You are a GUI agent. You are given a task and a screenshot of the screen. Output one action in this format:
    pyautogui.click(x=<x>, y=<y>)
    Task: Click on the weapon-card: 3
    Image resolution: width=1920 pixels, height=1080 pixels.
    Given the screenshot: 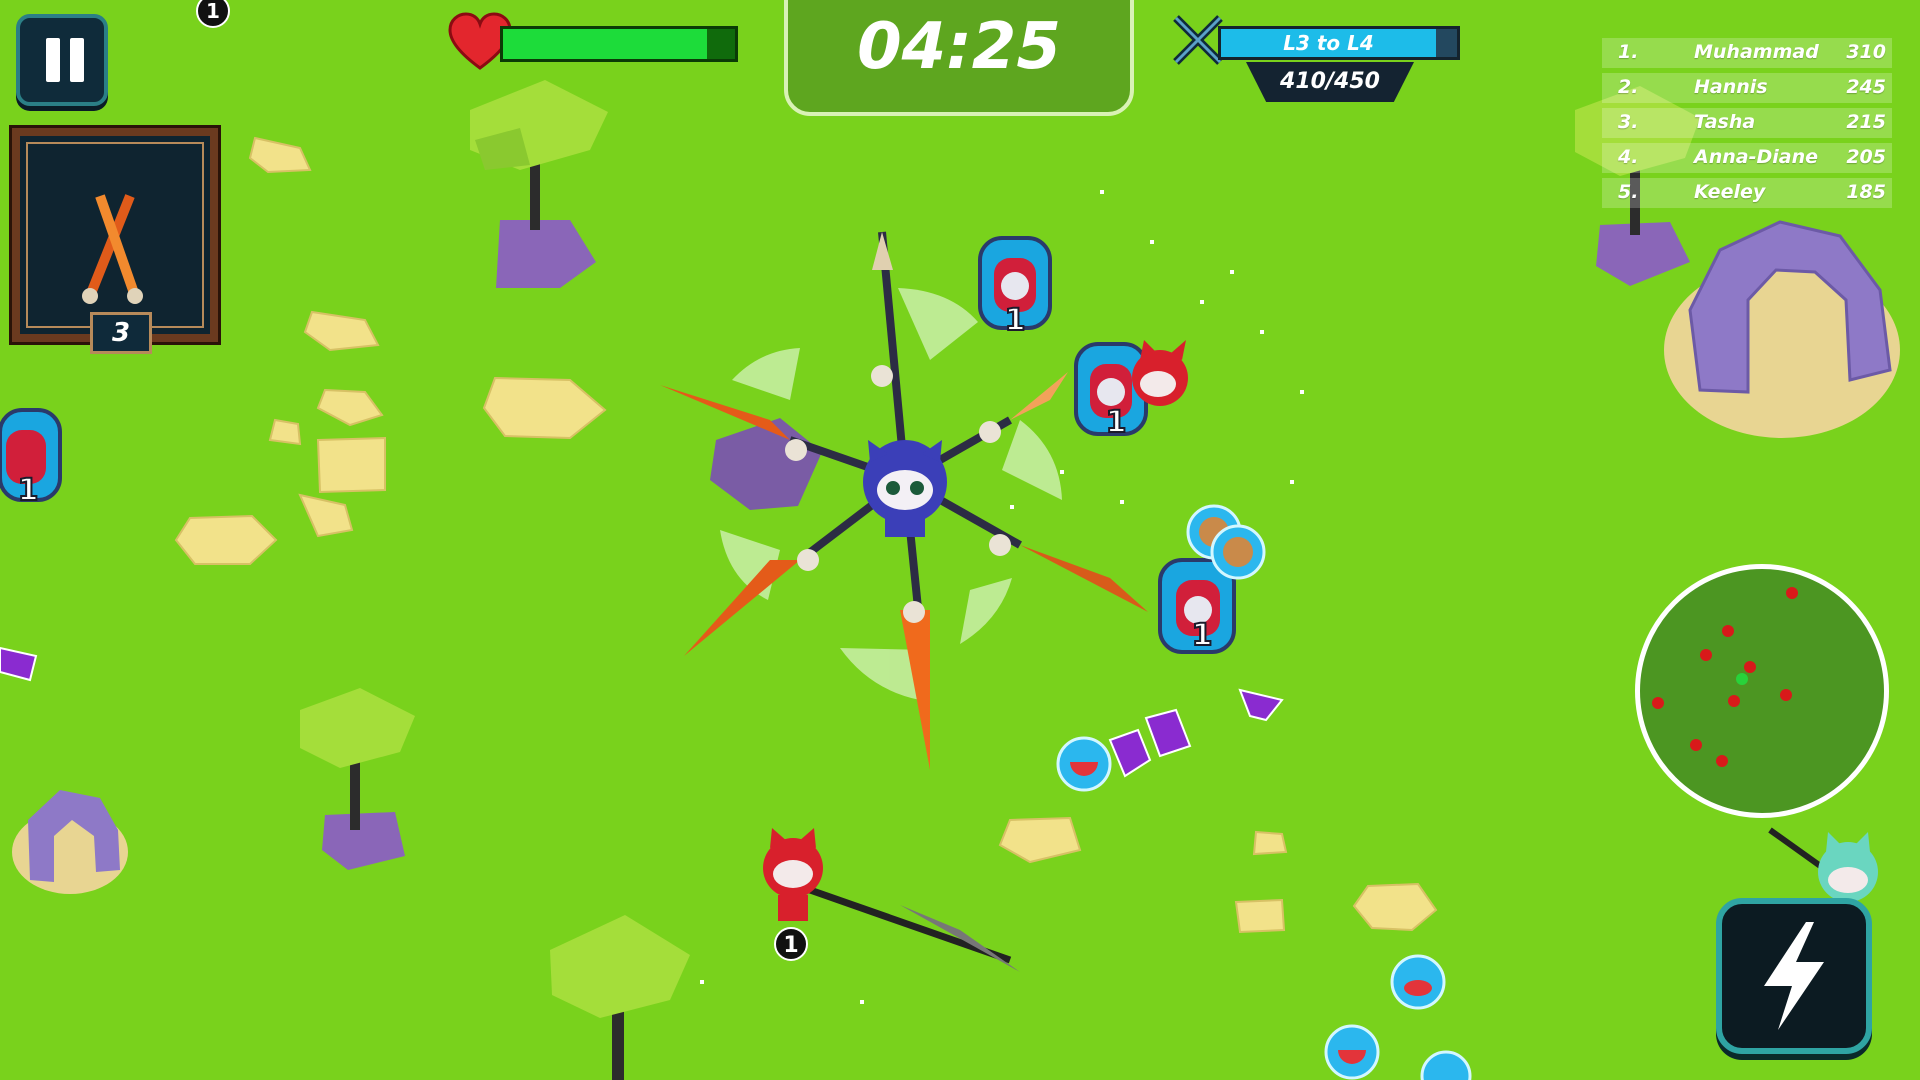 What is the action you would take?
    pyautogui.click(x=115, y=239)
    